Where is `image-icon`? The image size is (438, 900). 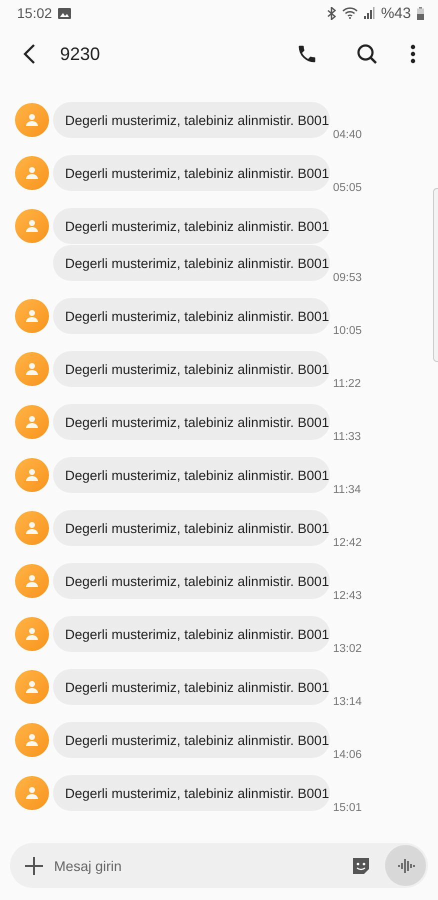
image-icon is located at coordinates (65, 13).